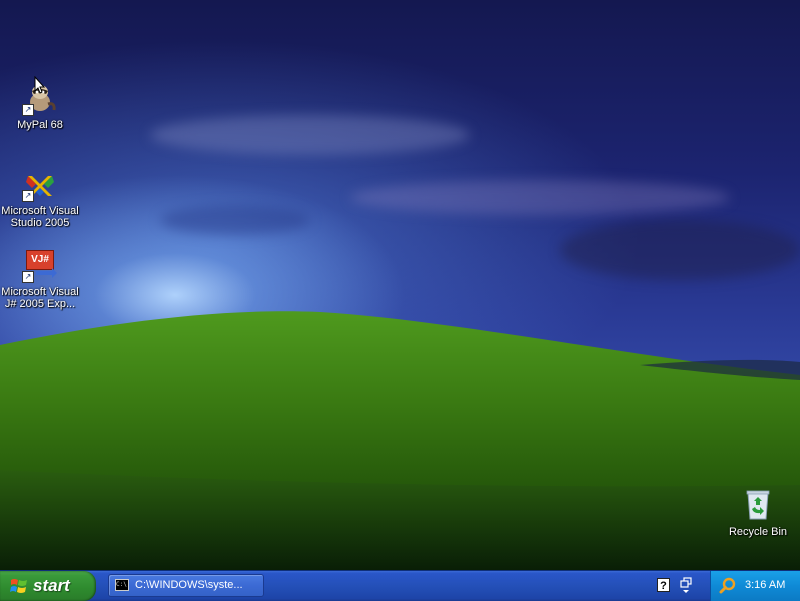 The width and height of the screenshot is (800, 601). I want to click on start-label: start, so click(51, 585).